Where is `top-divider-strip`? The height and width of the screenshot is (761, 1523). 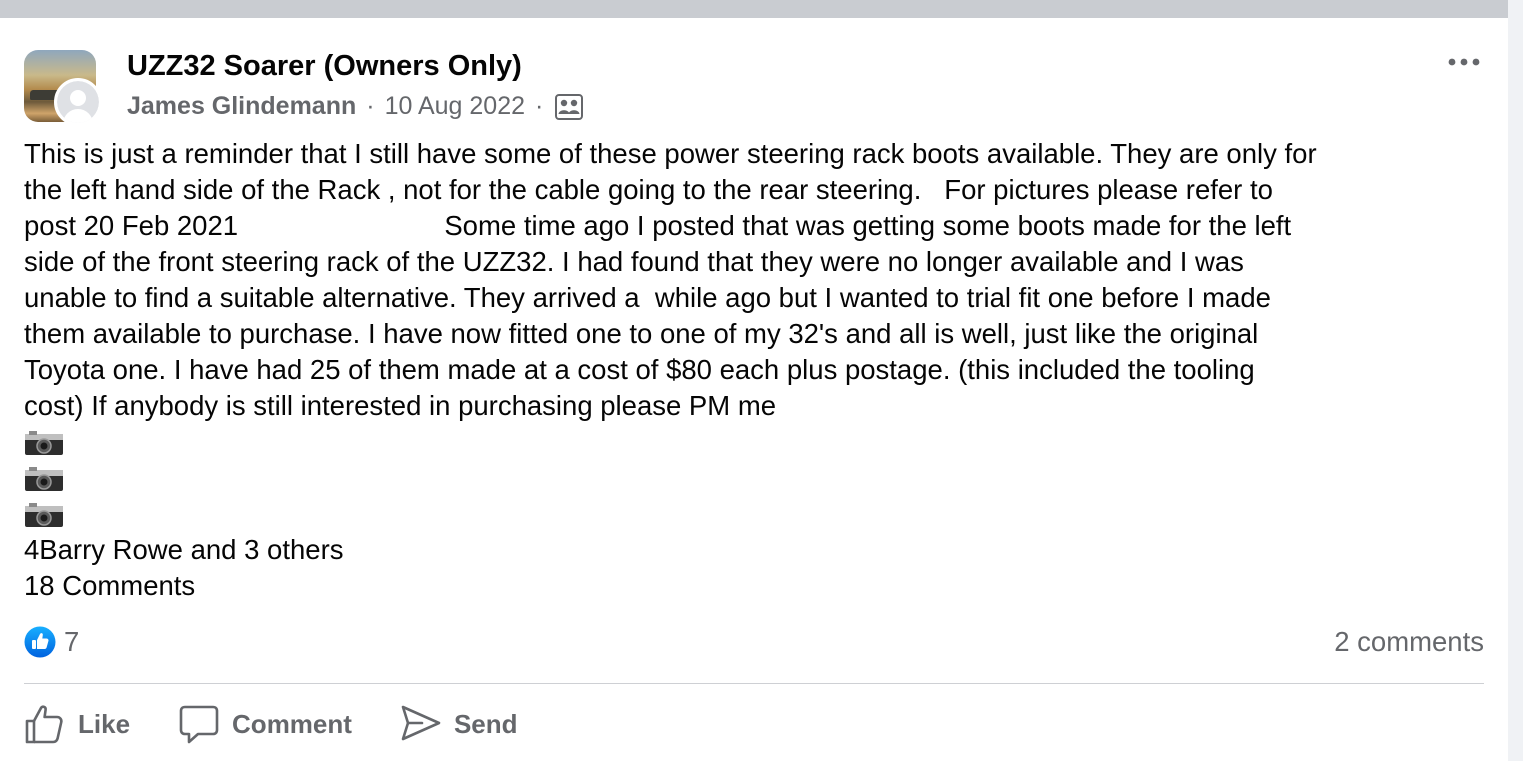 top-divider-strip is located at coordinates (754, 9).